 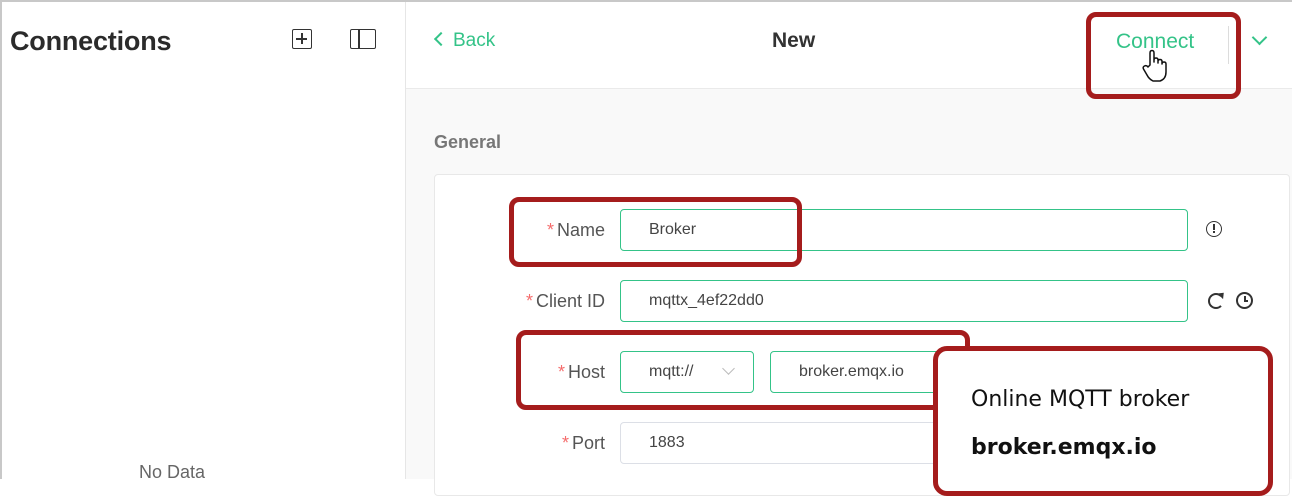 What do you see at coordinates (441, 39) in the screenshot?
I see `back-chevron-icon` at bounding box center [441, 39].